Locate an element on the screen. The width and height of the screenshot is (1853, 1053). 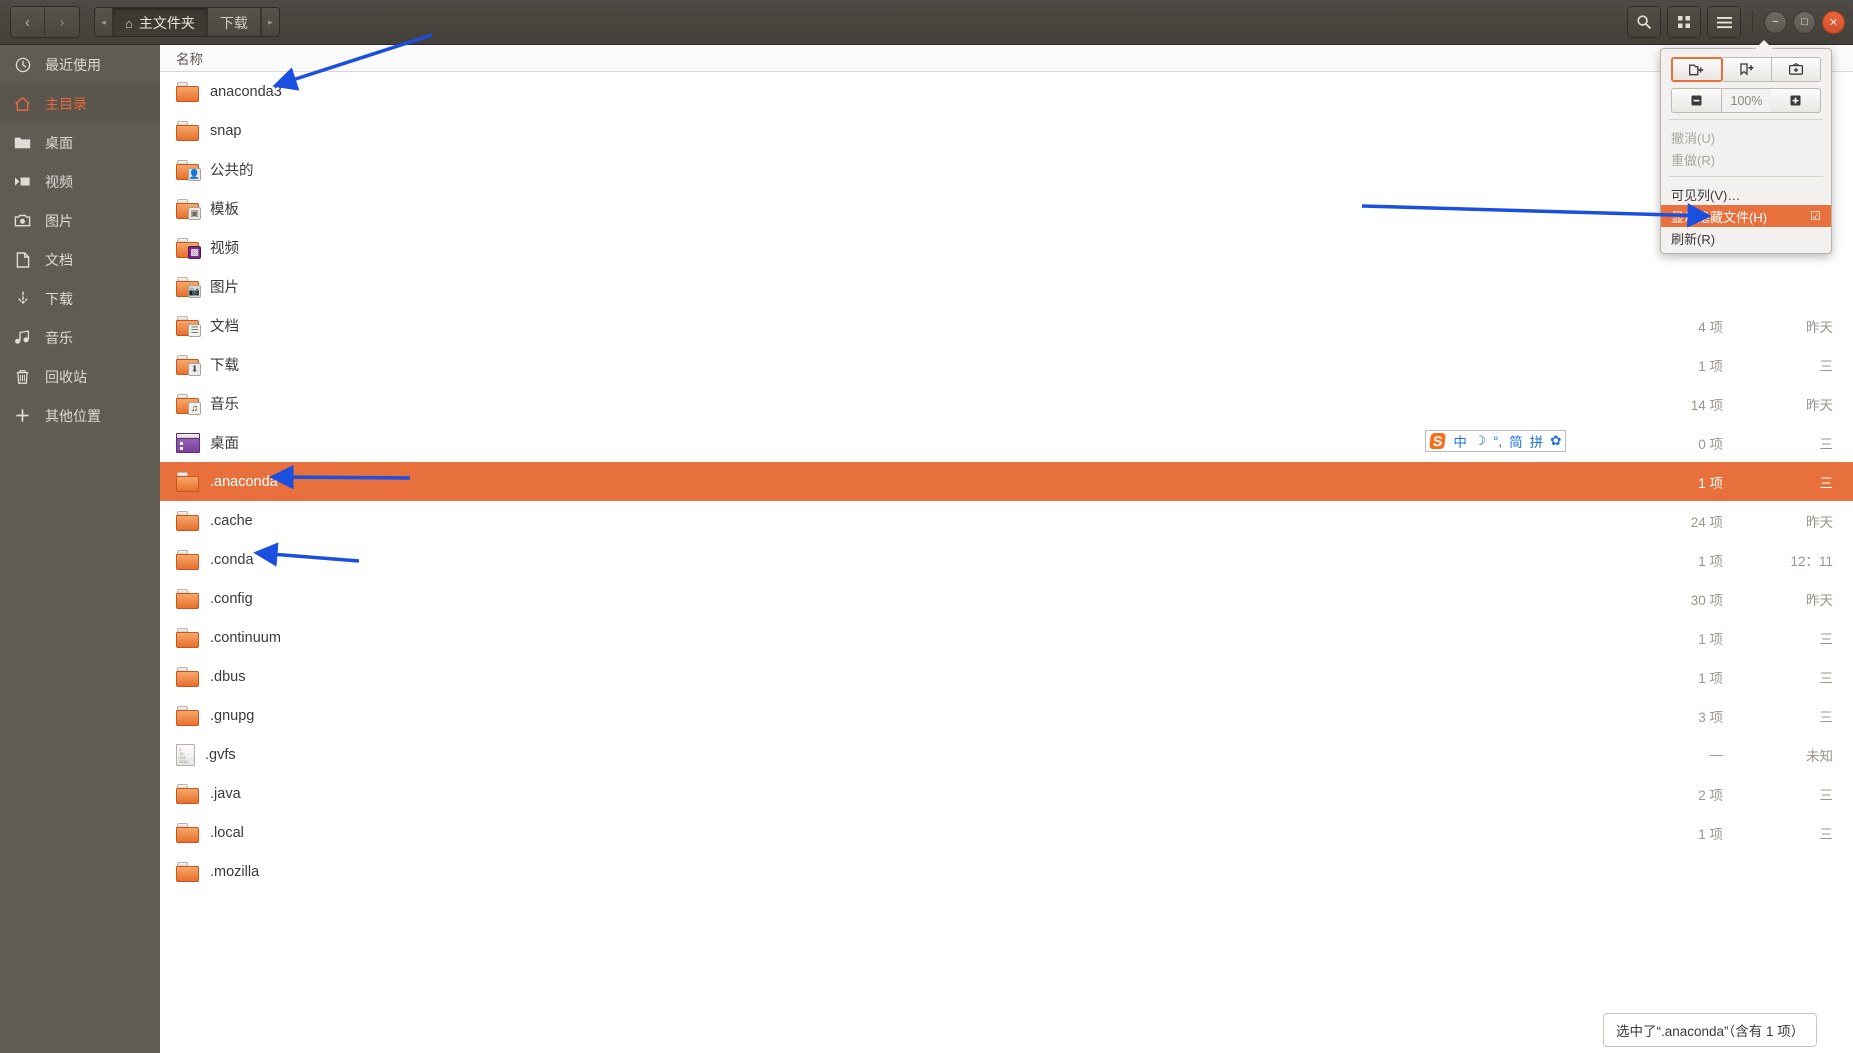
search-button is located at coordinates (1644, 22).